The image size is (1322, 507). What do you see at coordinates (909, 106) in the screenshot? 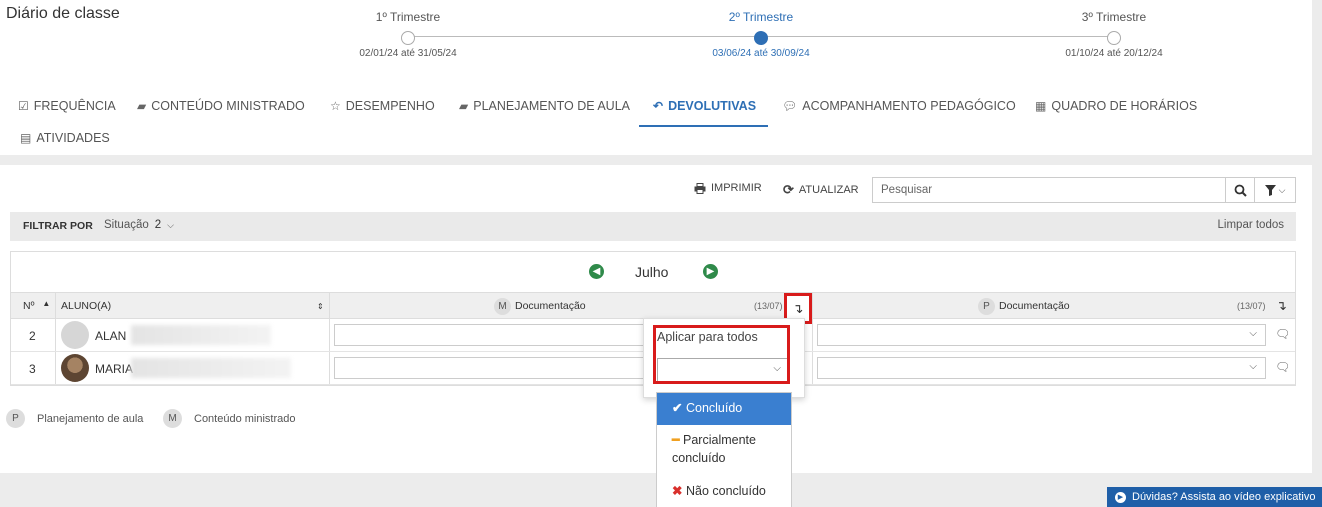
I see `tab-label: ACOMPANHAMENTO PEDAGÓGICO` at bounding box center [909, 106].